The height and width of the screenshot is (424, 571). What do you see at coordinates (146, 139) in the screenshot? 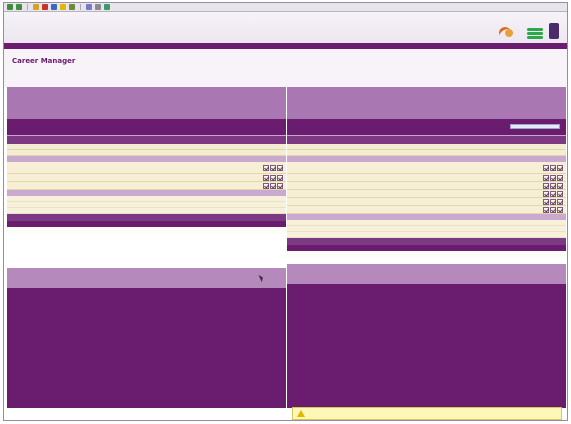
I see `left-section-header` at bounding box center [146, 139].